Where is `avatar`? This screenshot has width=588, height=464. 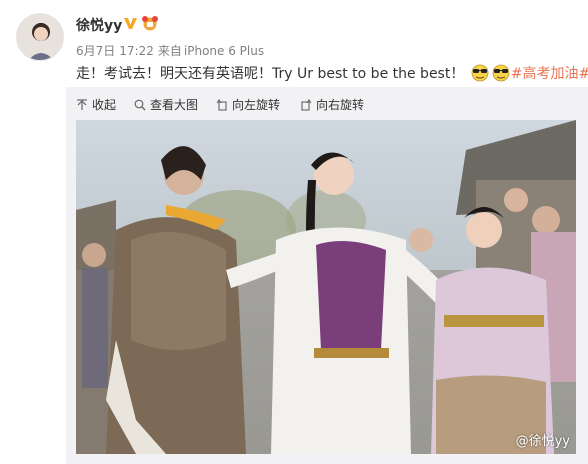 avatar is located at coordinates (40, 37).